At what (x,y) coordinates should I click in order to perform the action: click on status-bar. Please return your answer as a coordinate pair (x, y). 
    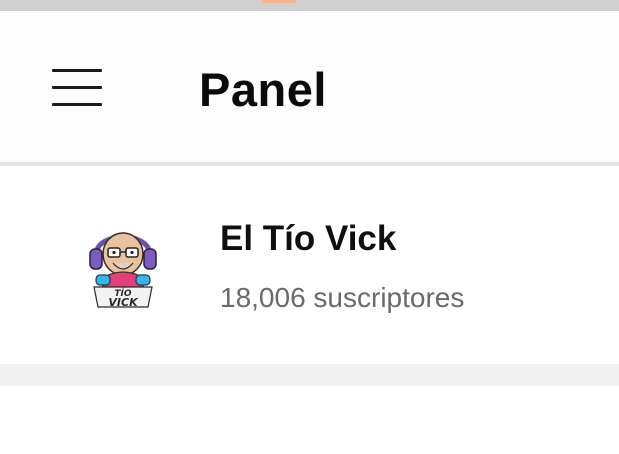
    Looking at the image, I should click on (309, 5).